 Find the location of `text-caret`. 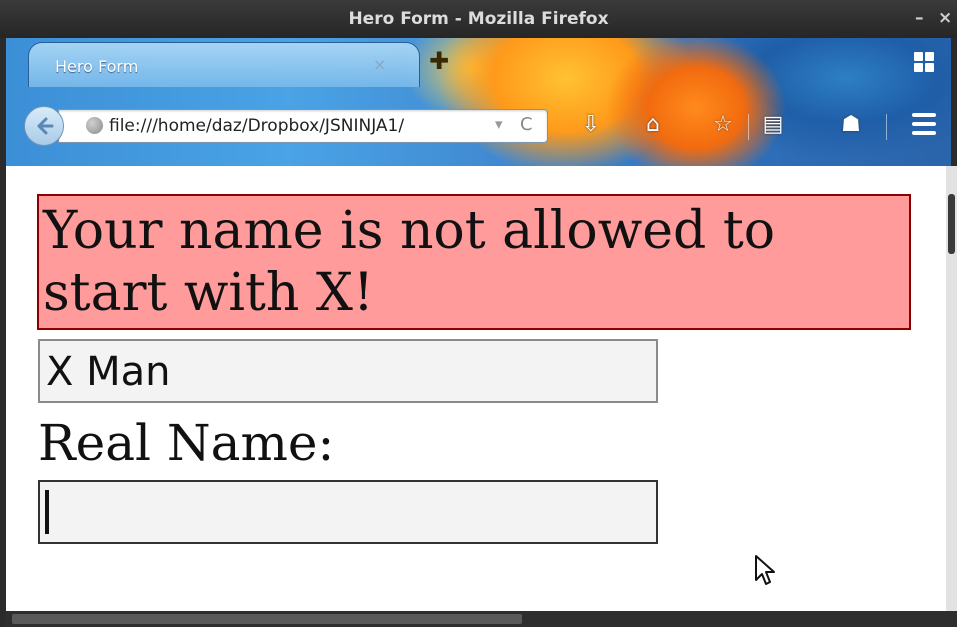

text-caret is located at coordinates (47, 512).